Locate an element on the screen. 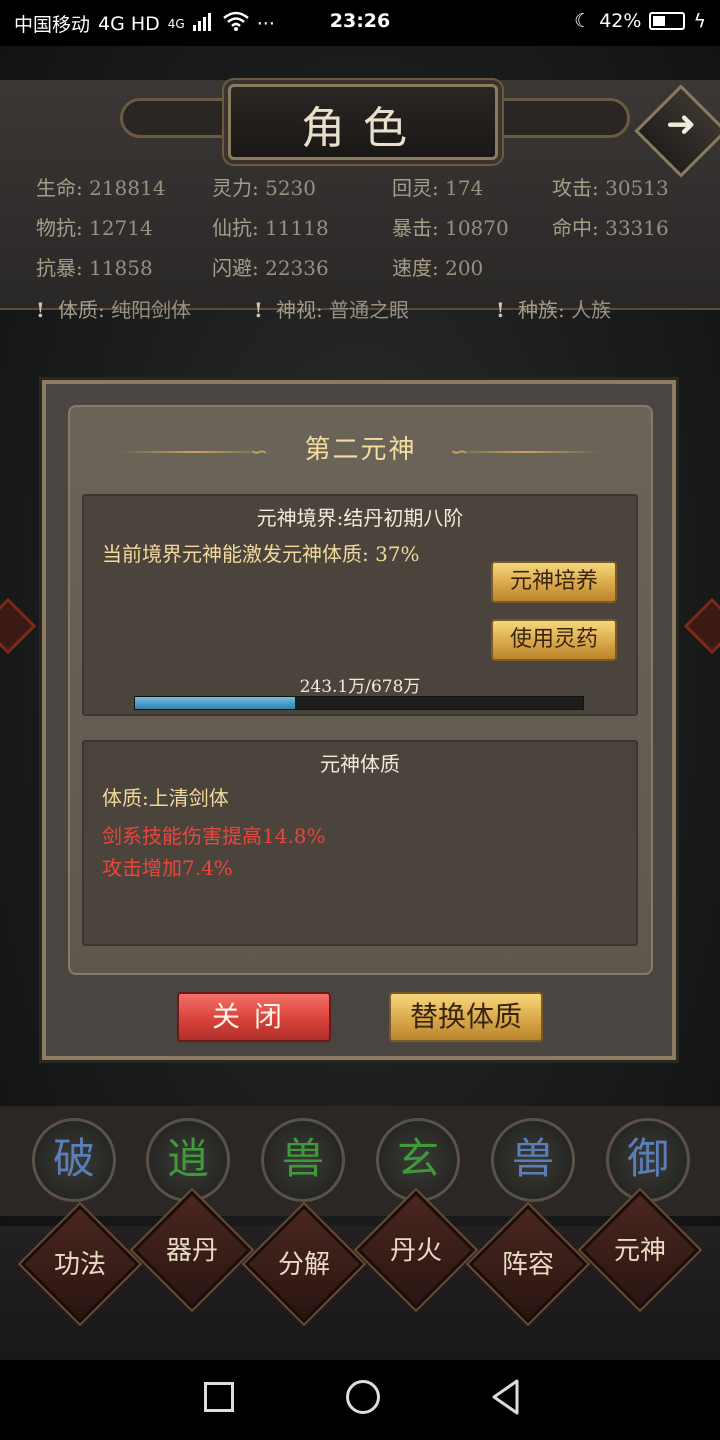  use-elixir-button: 使用灵药 is located at coordinates (554, 640).